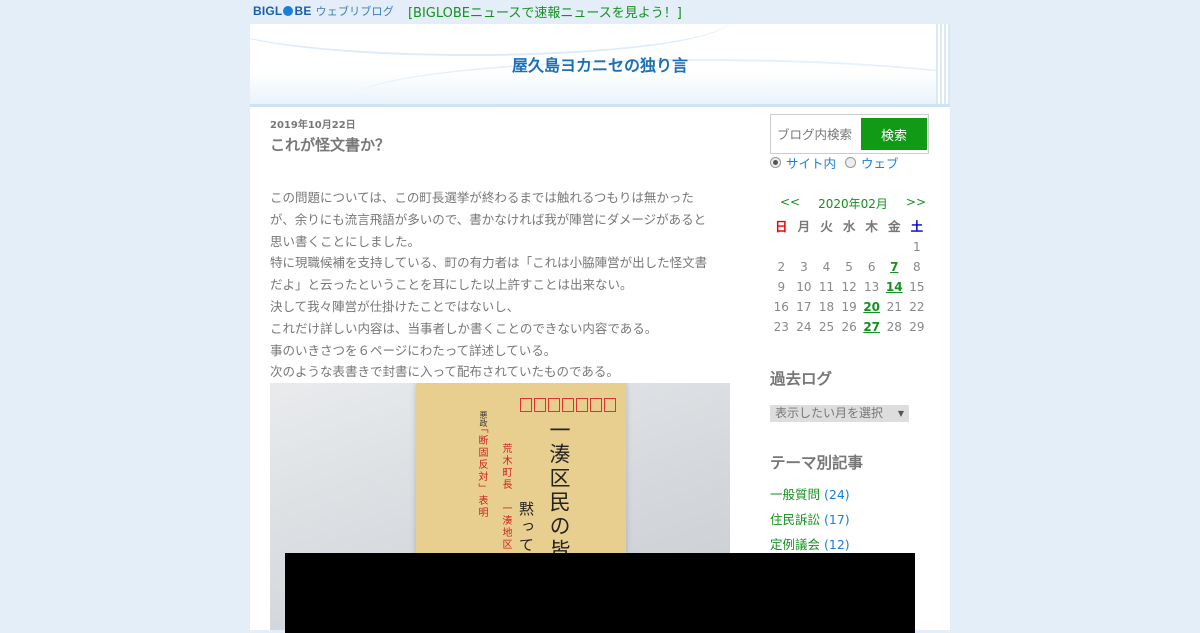 Image resolution: width=1200 pixels, height=633 pixels. Describe the element at coordinates (781, 327) in the screenshot. I see `calendar-day: 23` at that location.